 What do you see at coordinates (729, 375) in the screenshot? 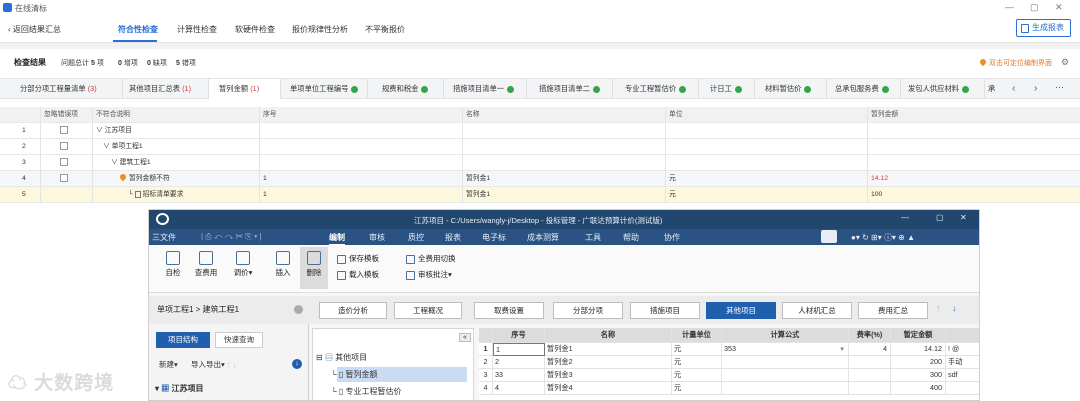
I see `table-row: 3 33 暂列金3 元 300 sdf` at bounding box center [729, 375].